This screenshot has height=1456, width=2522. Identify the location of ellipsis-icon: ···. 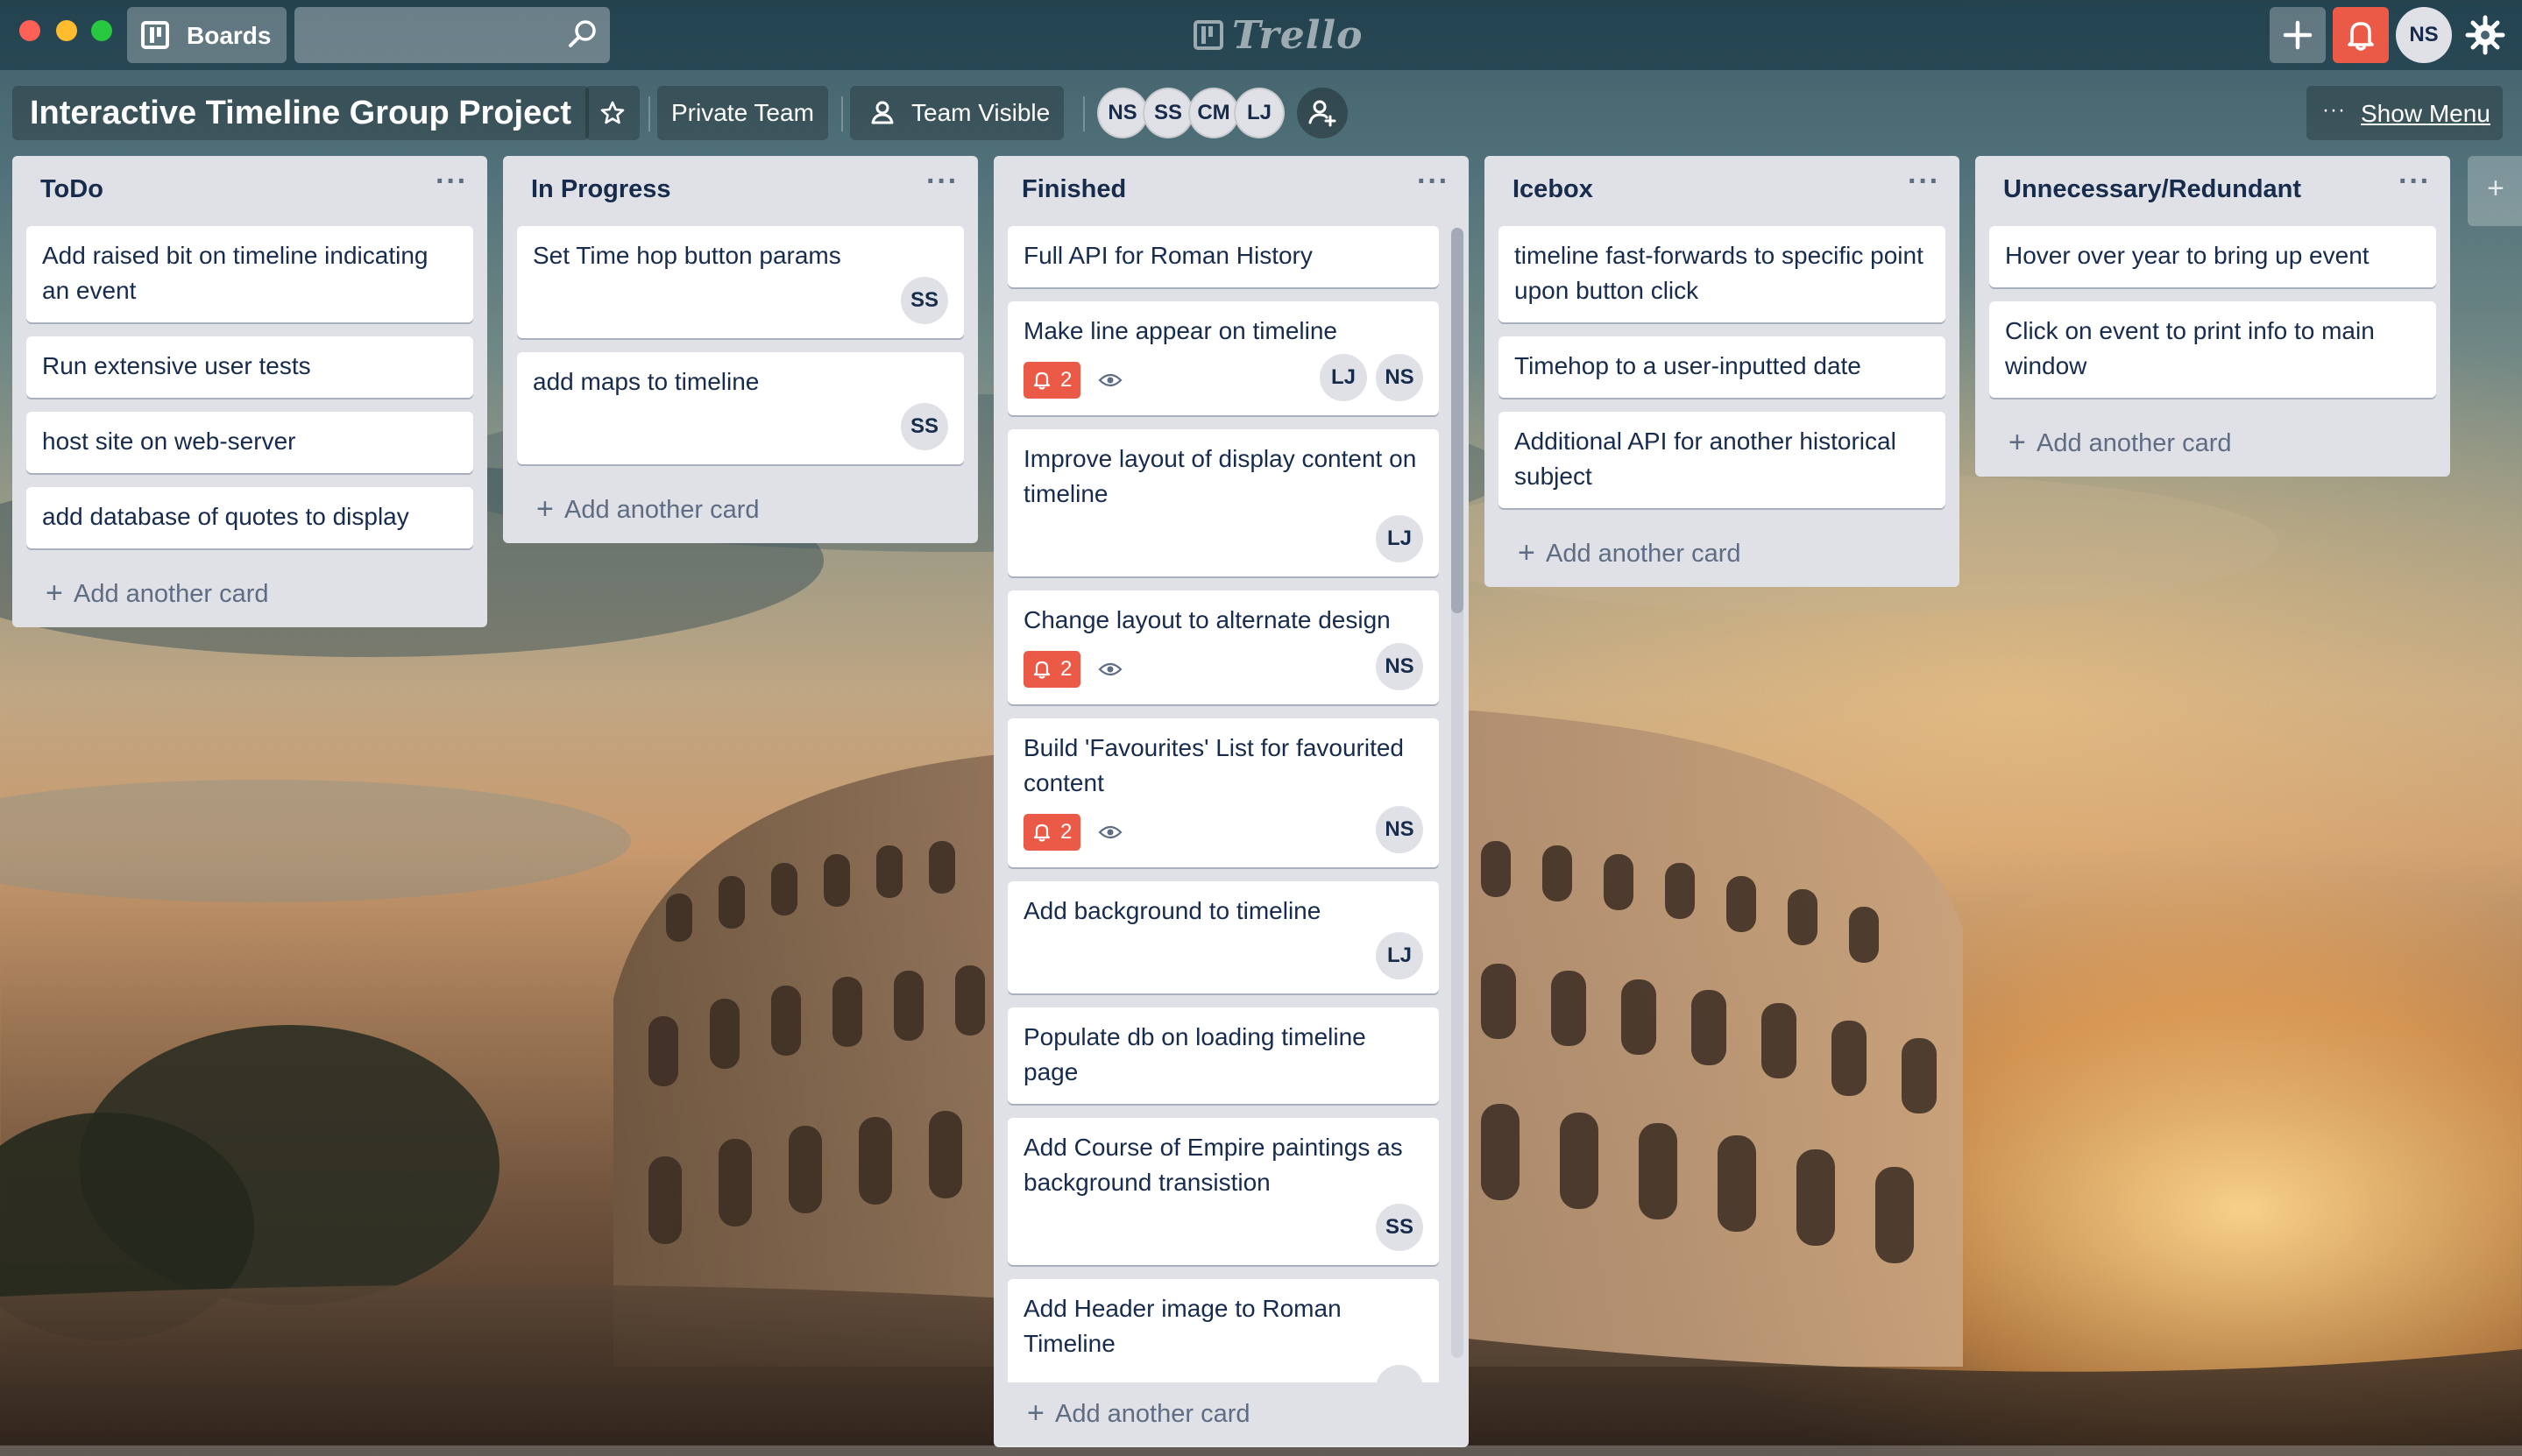
(2334, 110).